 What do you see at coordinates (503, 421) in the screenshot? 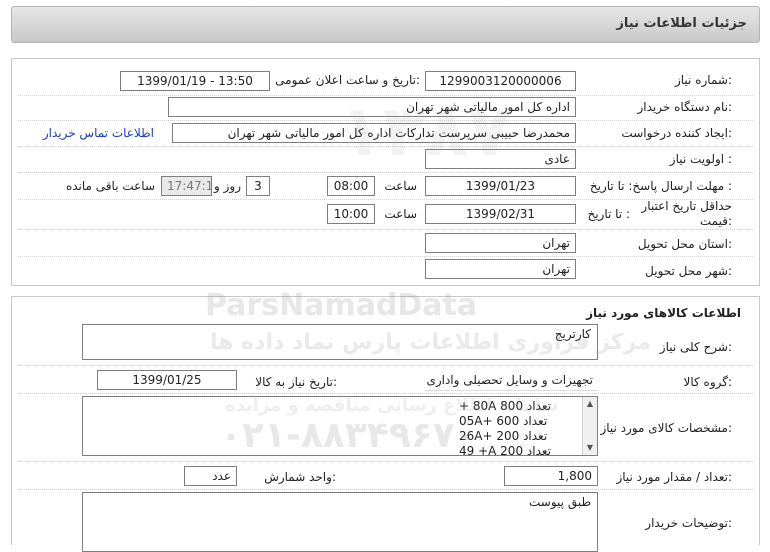
I see `specs-line: 05A+ تعداد 600` at bounding box center [503, 421].